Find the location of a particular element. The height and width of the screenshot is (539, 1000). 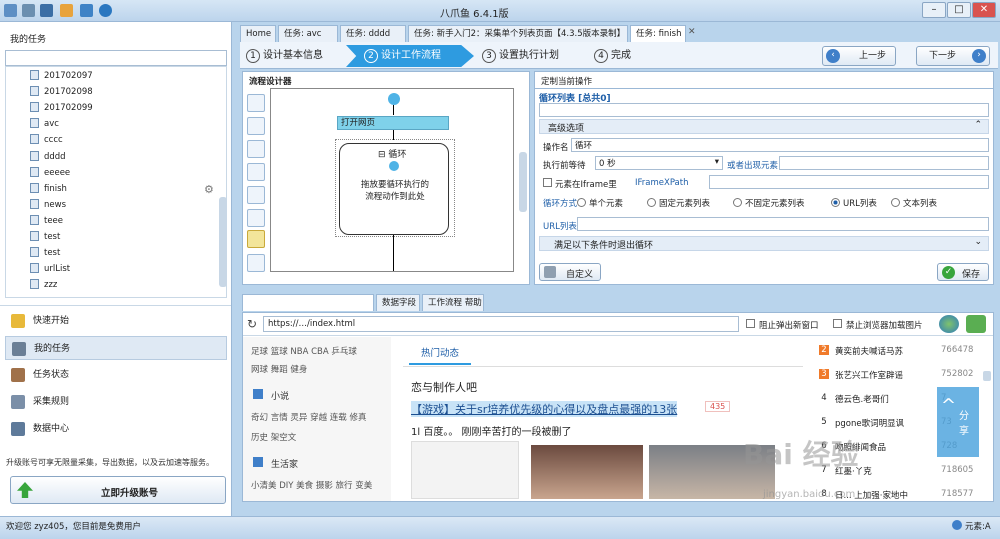

loop-tool-icon is located at coordinates (256, 239).